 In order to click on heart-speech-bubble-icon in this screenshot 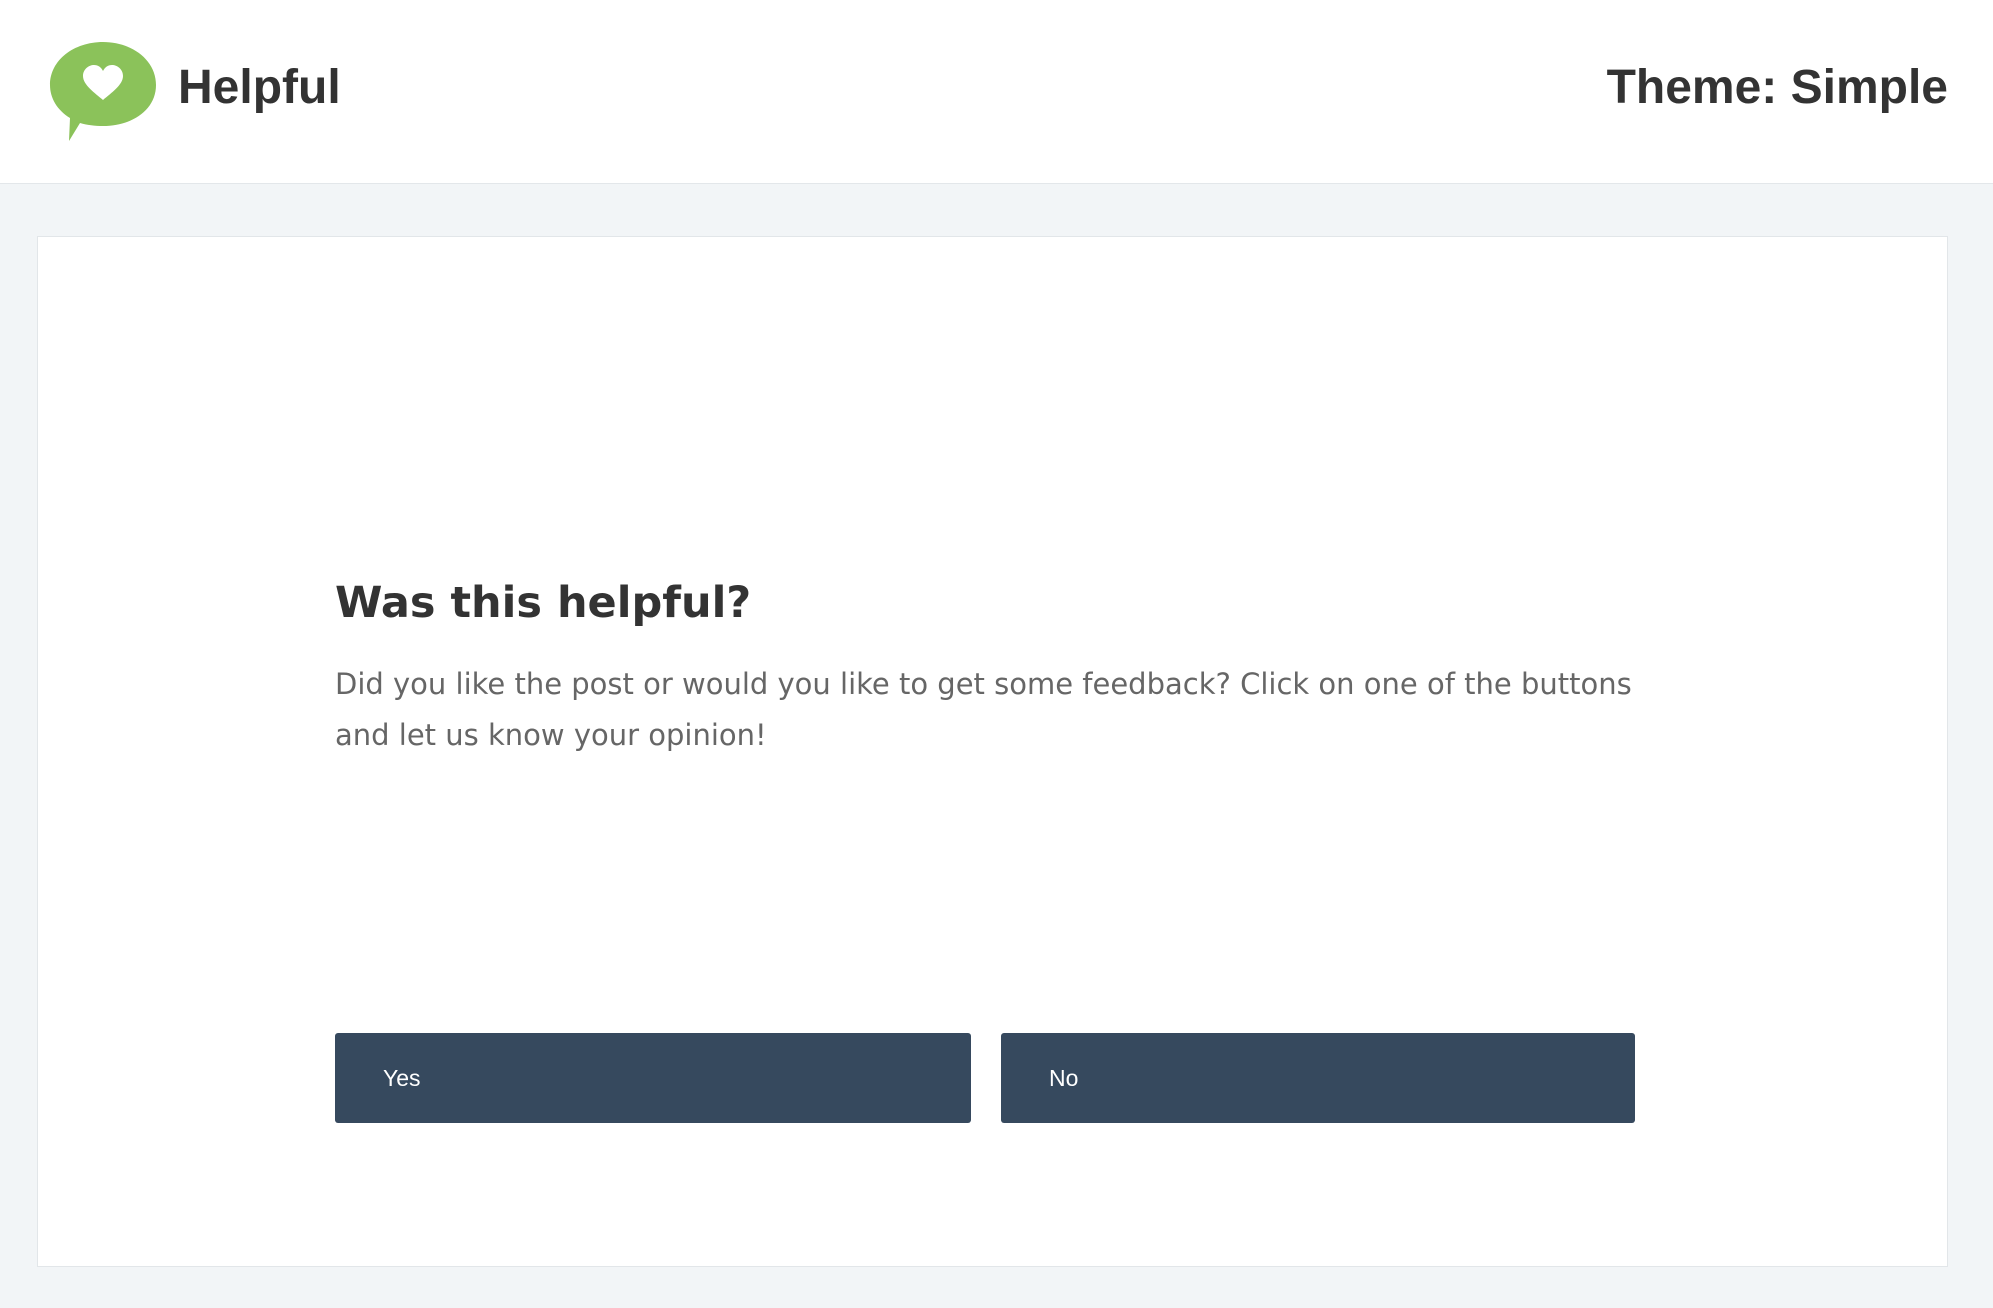, I will do `click(103, 92)`.